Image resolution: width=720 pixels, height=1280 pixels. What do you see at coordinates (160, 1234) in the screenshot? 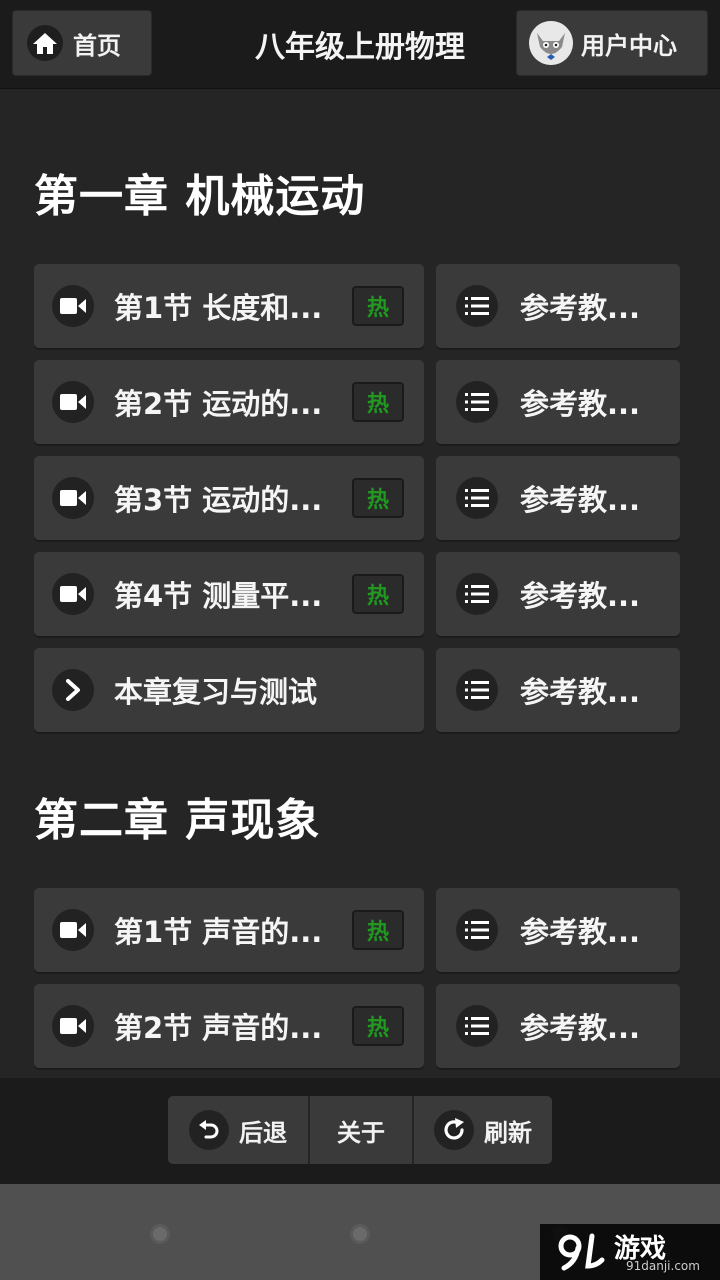
I see `nav-back-dot` at bounding box center [160, 1234].